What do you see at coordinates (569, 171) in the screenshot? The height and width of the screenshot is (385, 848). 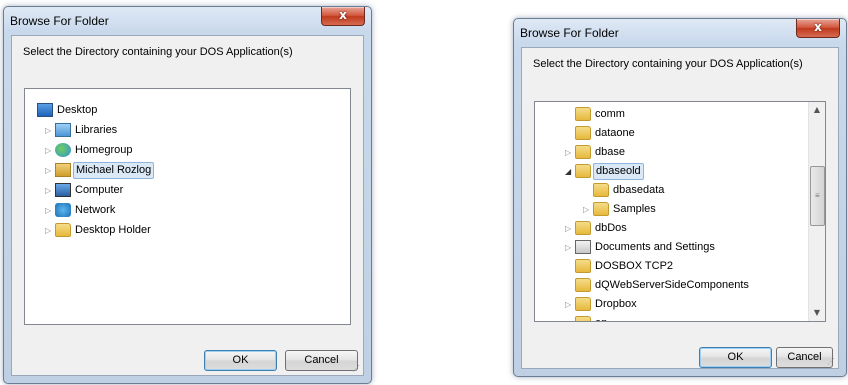 I see `collapse-arrow-icon: ◢` at bounding box center [569, 171].